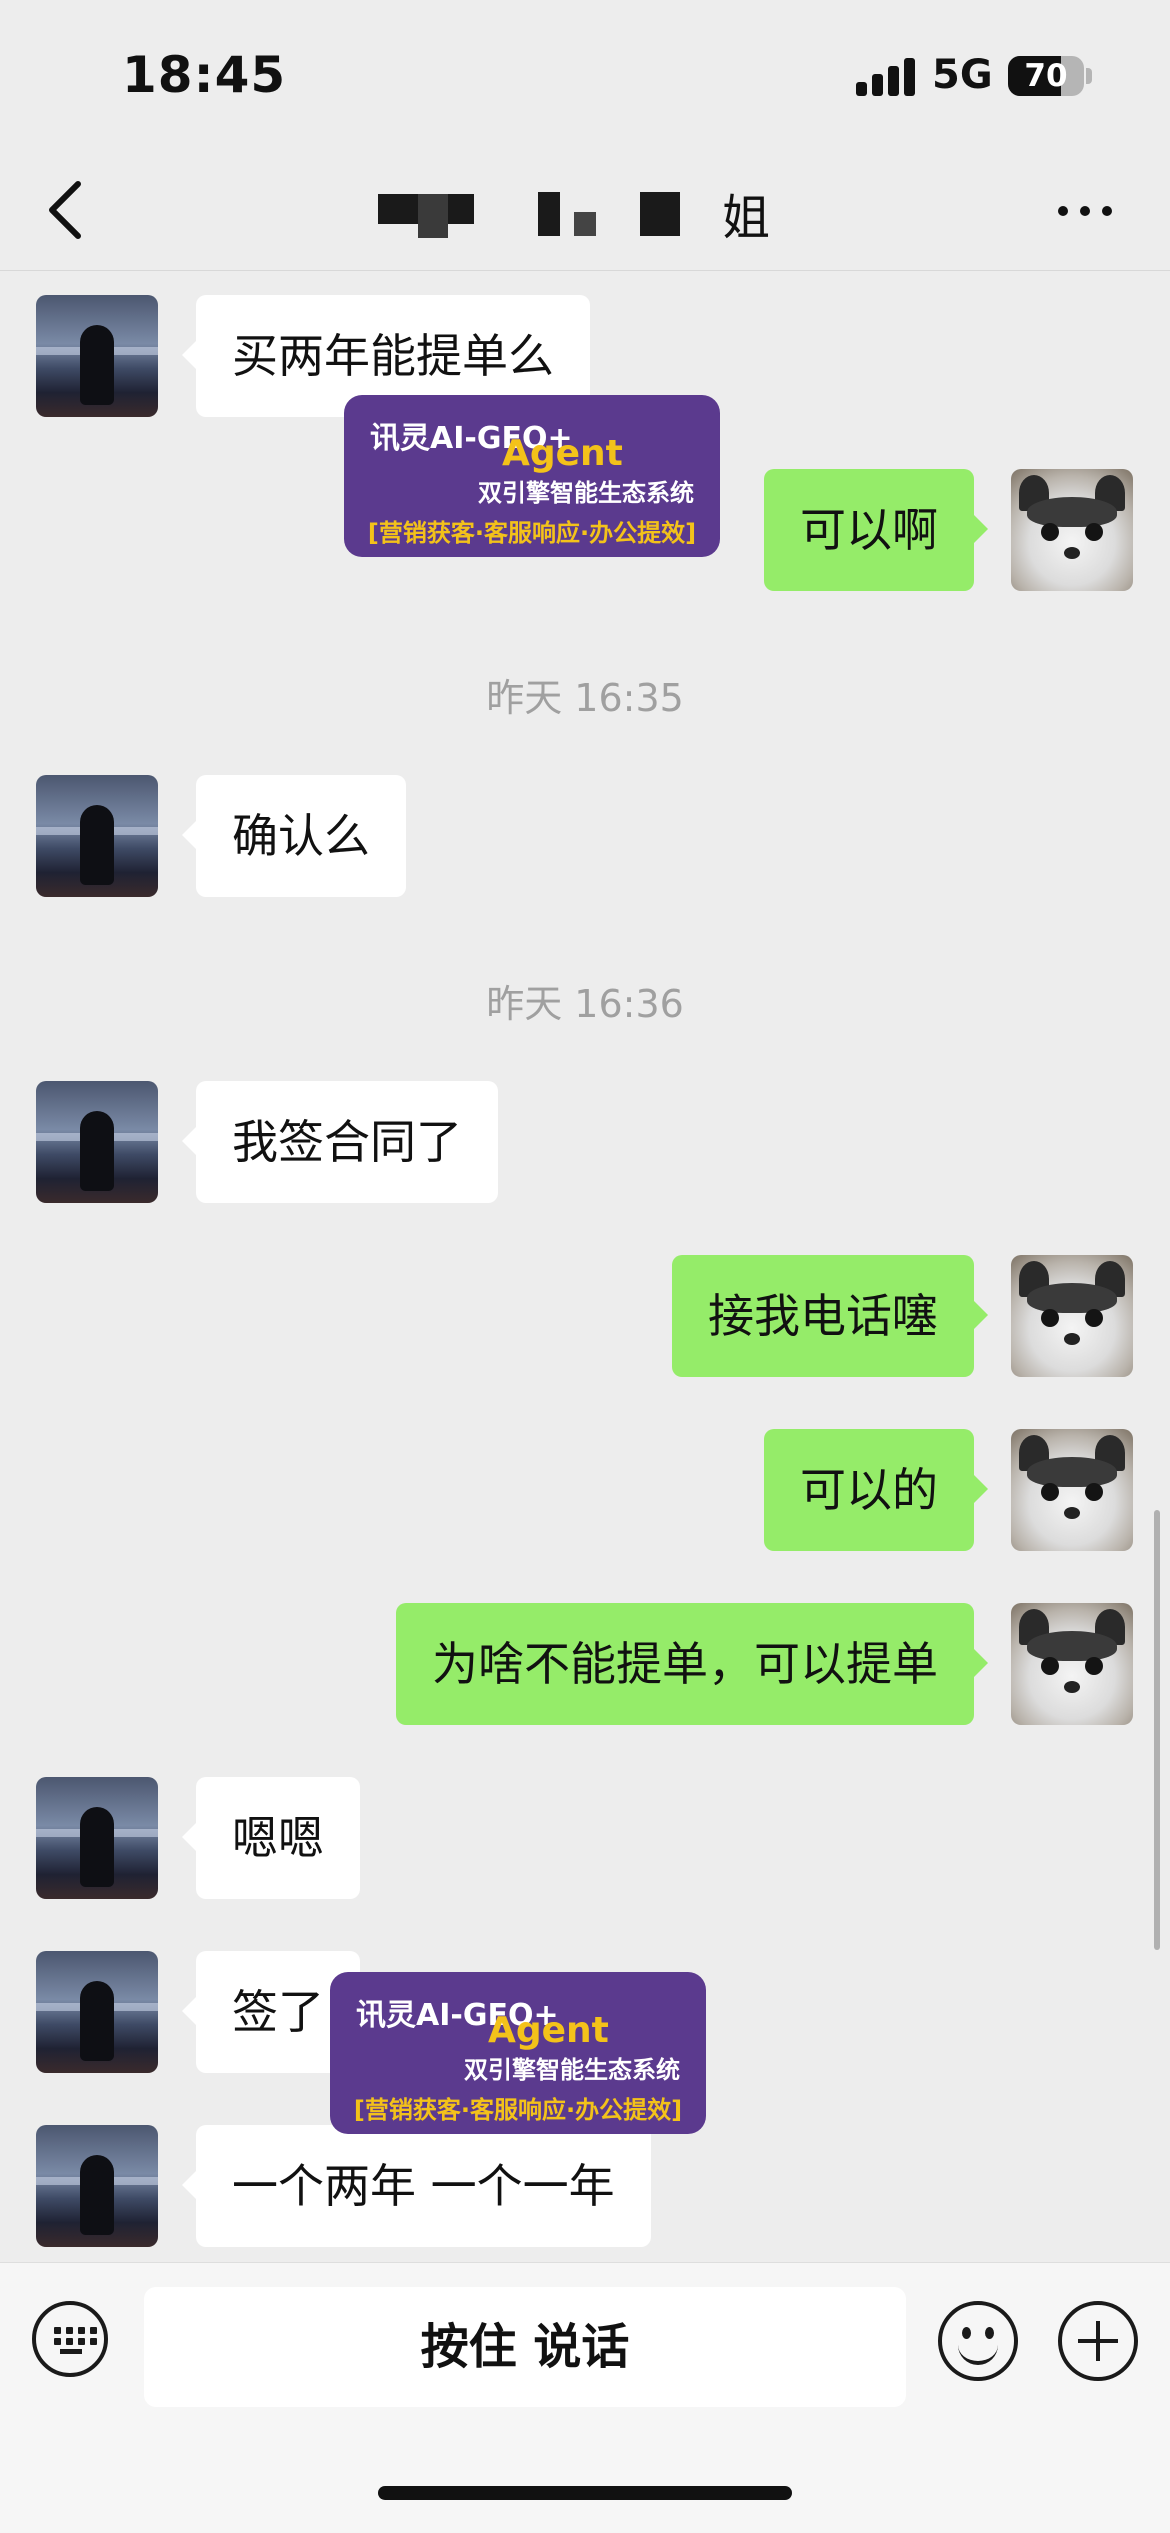 The width and height of the screenshot is (1170, 2533). Describe the element at coordinates (830, 1316) in the screenshot. I see `message-bubble-sent: 接我电话噻` at that location.